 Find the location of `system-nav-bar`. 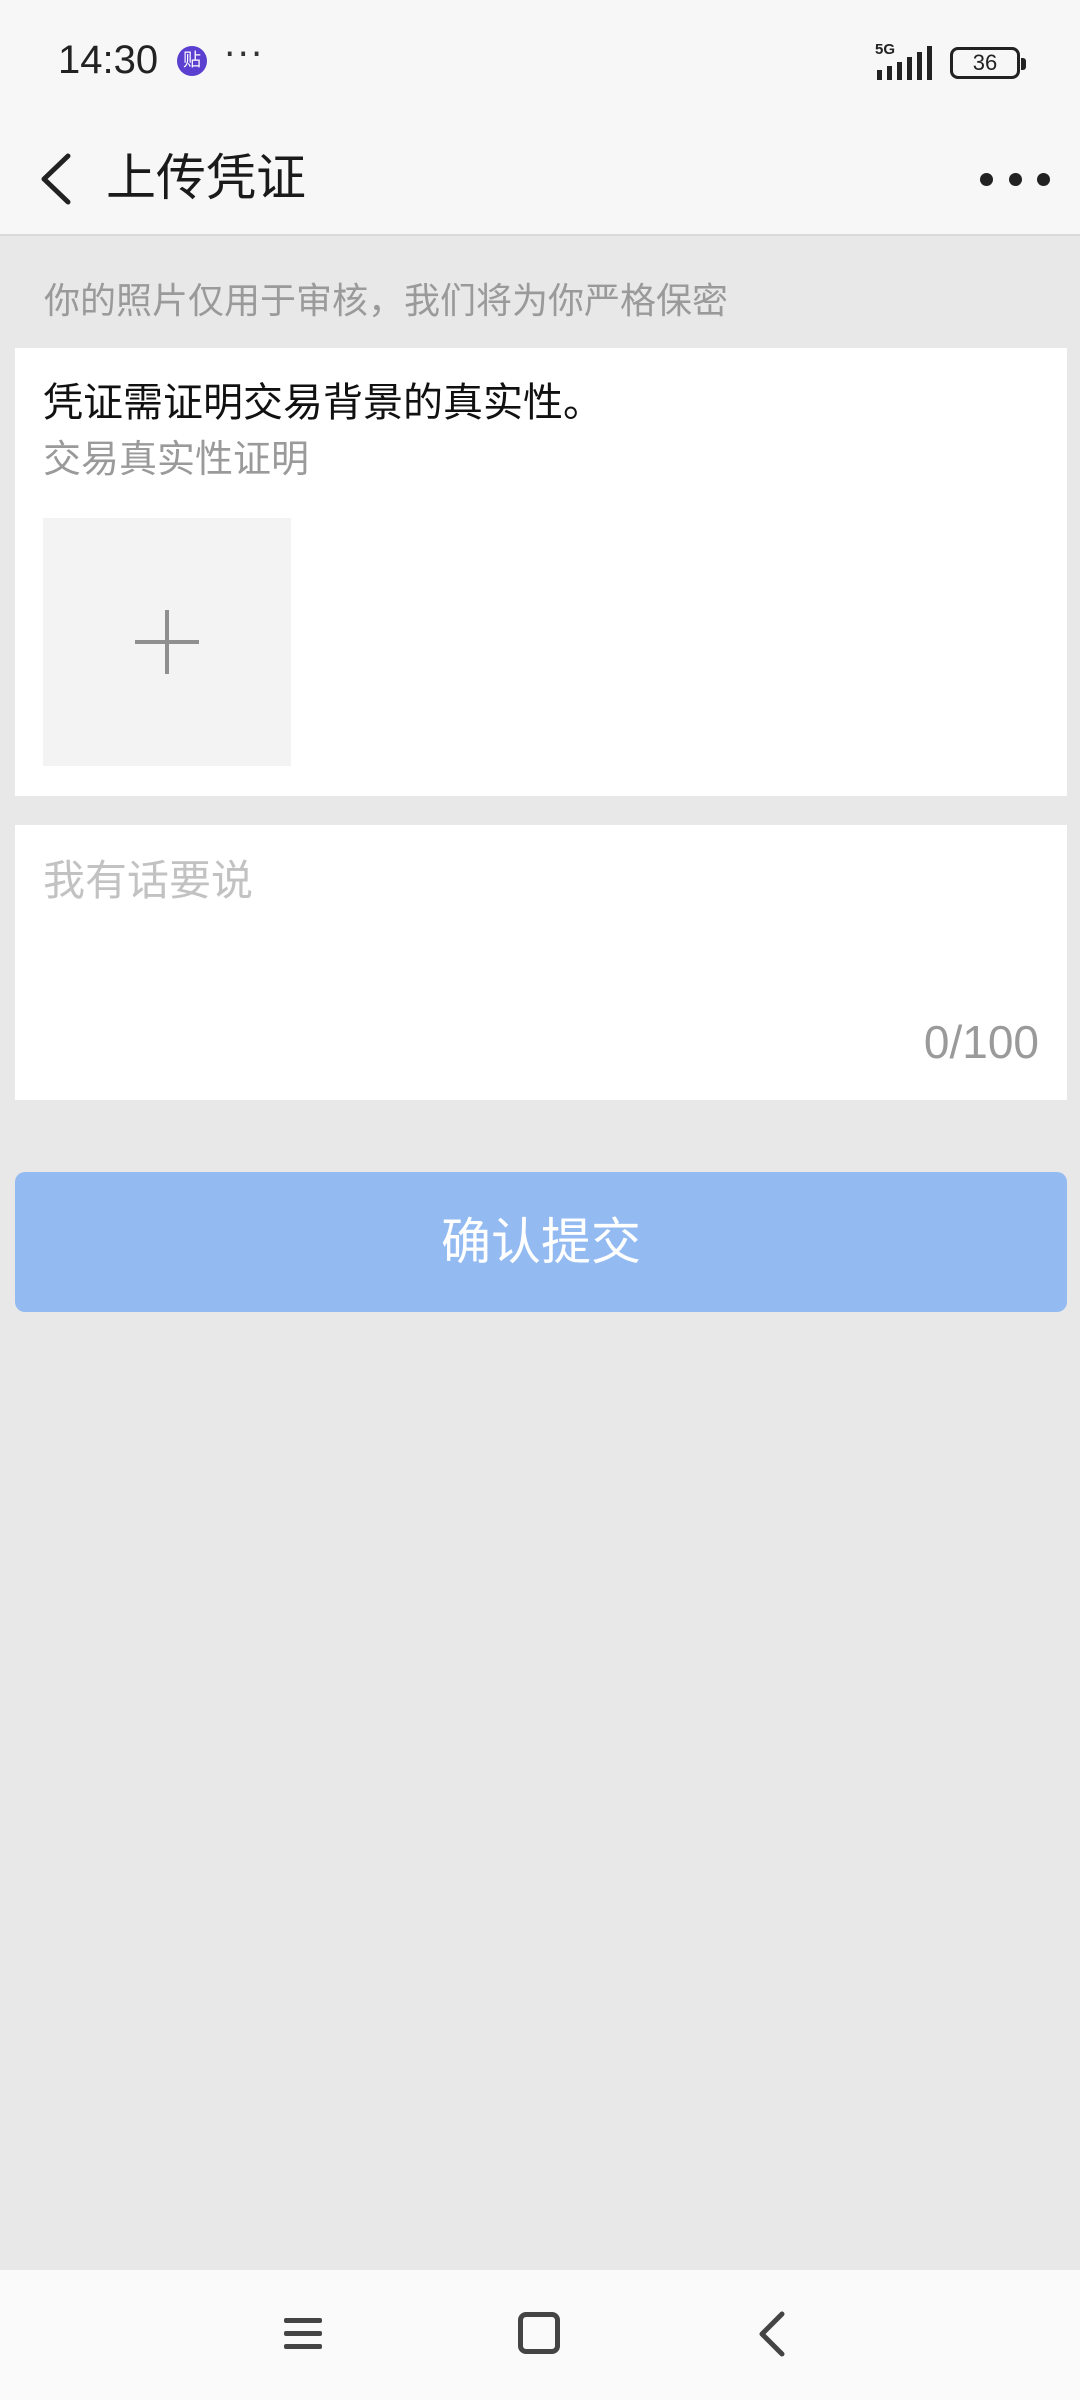

system-nav-bar is located at coordinates (540, 2335).